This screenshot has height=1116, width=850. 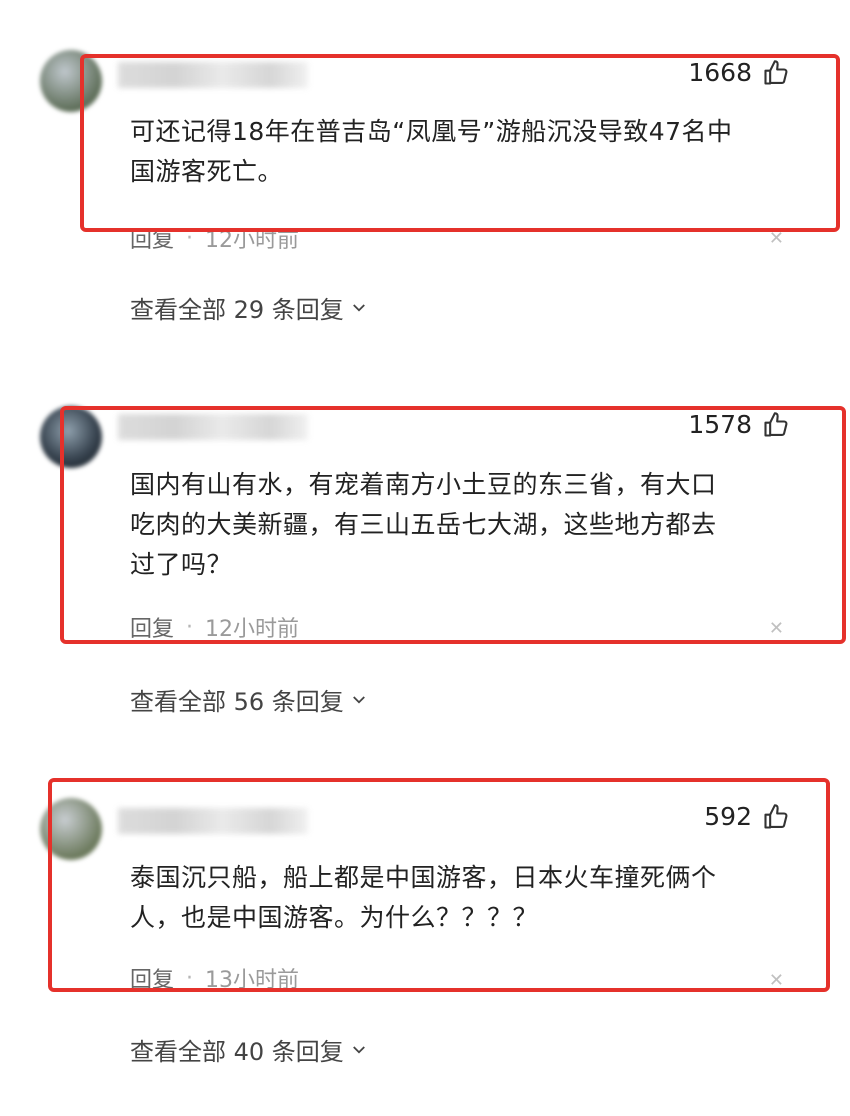 I want to click on comment-text-line: 过了吗？, so click(x=181, y=564).